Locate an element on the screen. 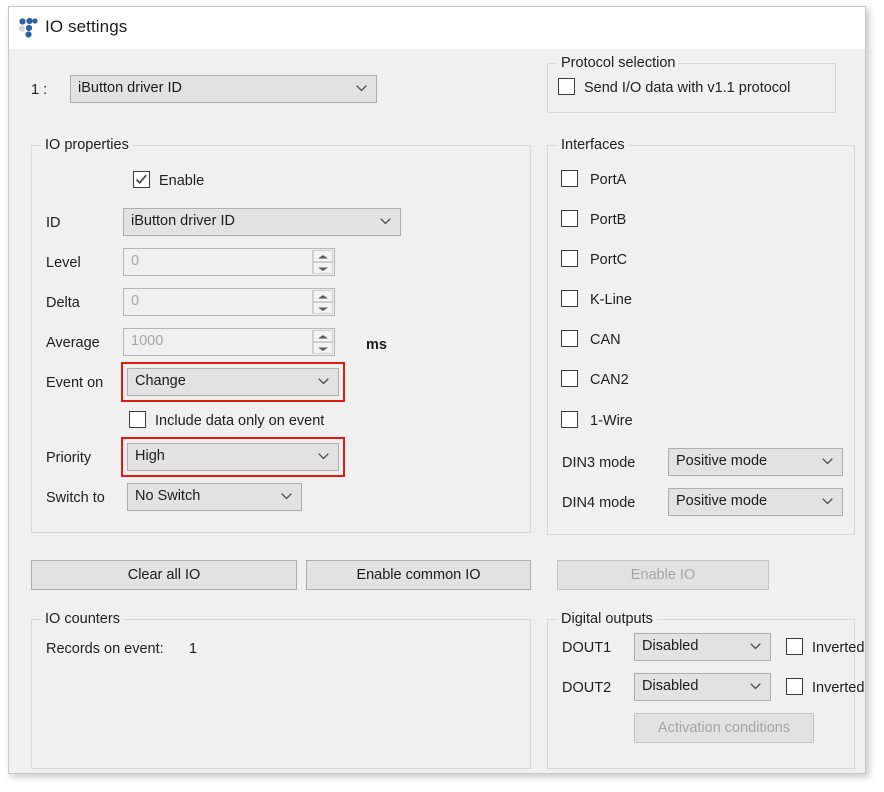  dout2-value: Disabled is located at coordinates (670, 686).